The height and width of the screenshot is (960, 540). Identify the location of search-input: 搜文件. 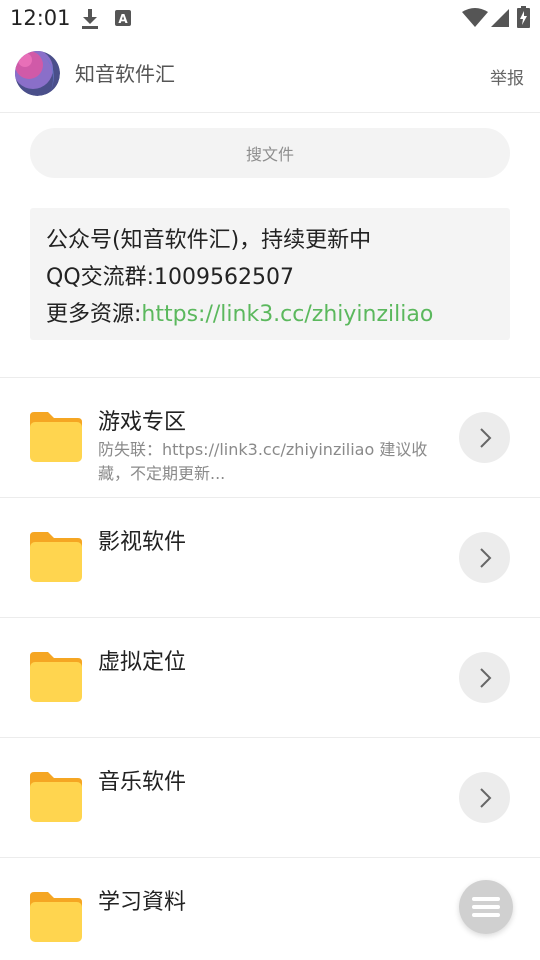
(270, 153).